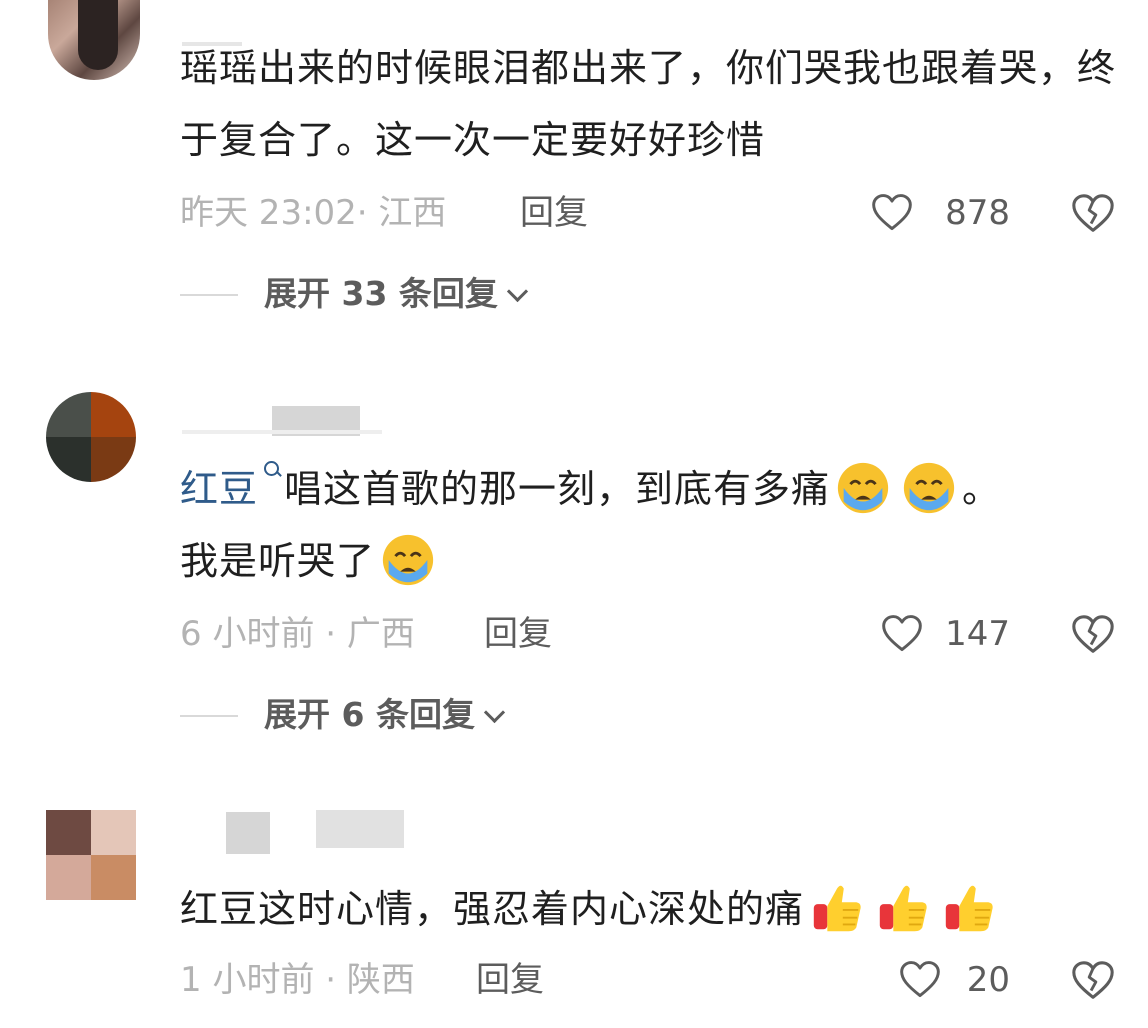 The image size is (1148, 1028). I want to click on like-button: 878, so click(940, 213).